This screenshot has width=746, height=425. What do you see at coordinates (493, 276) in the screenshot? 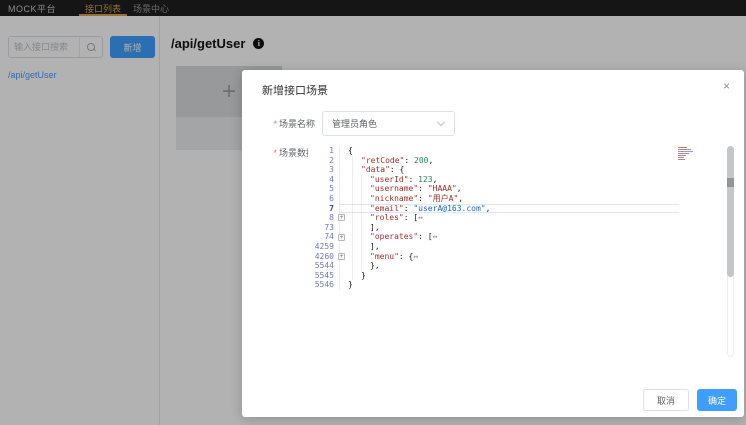
I see `code-line: 5545}` at bounding box center [493, 276].